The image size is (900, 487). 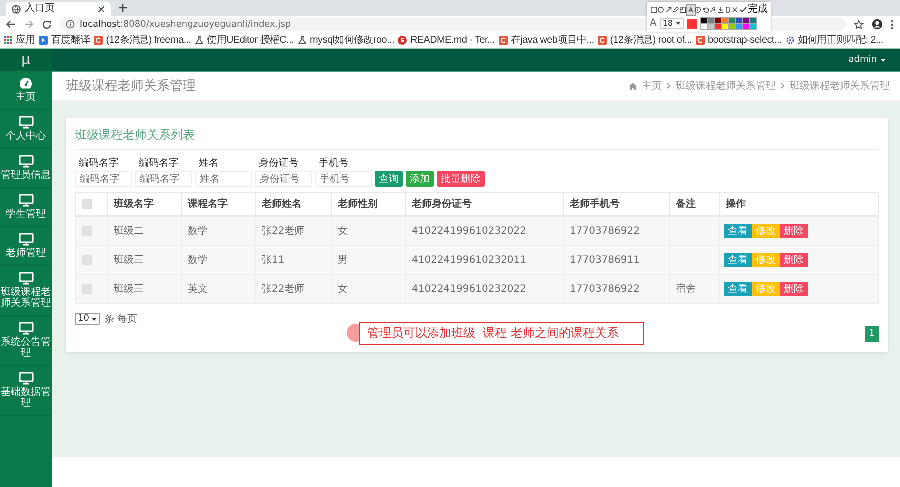 What do you see at coordinates (26, 60) in the screenshot?
I see `logo: μ` at bounding box center [26, 60].